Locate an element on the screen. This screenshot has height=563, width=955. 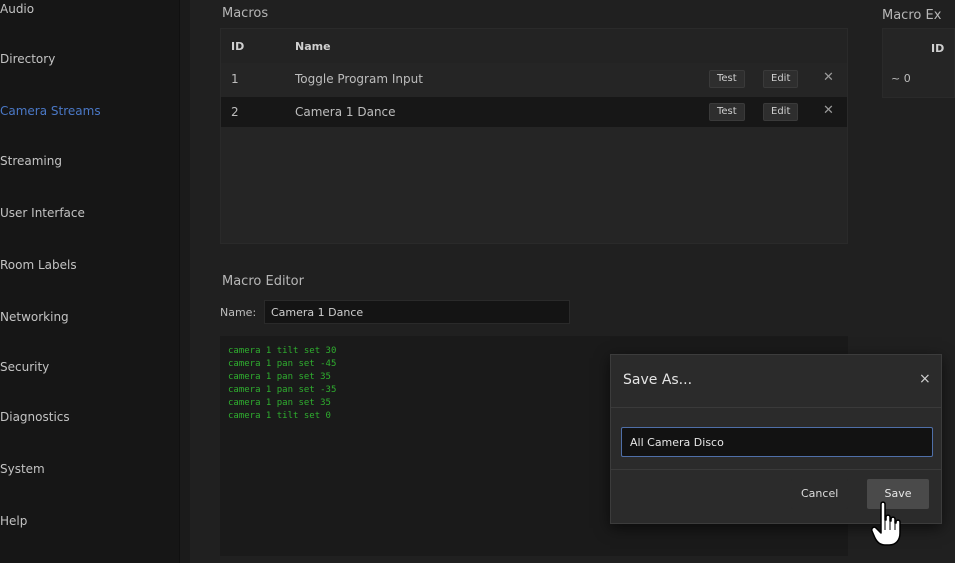
sidebar-item-diagnostics: Diagnostics is located at coordinates (85, 417).